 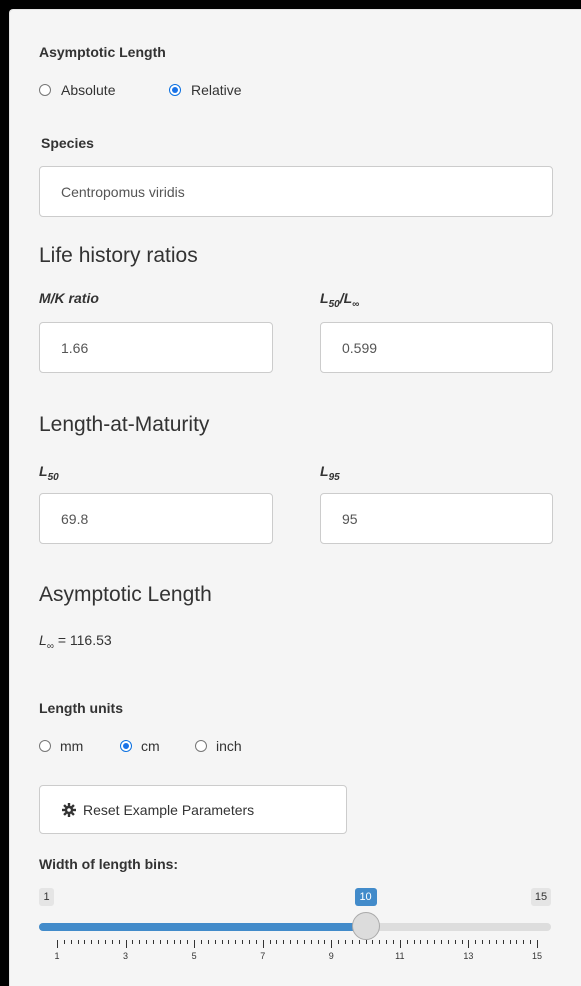 What do you see at coordinates (45, 746) in the screenshot?
I see `radio-mm-circle` at bounding box center [45, 746].